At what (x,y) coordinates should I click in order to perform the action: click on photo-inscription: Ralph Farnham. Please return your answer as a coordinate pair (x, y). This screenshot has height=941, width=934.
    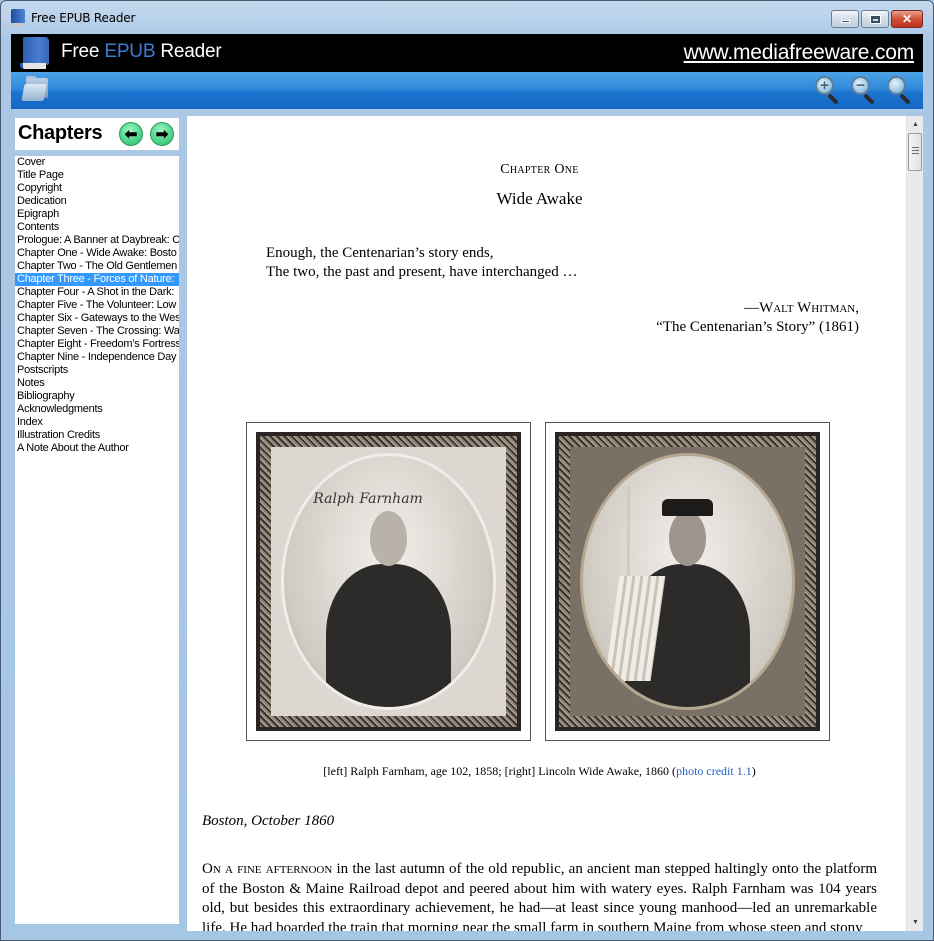
    Looking at the image, I should click on (368, 499).